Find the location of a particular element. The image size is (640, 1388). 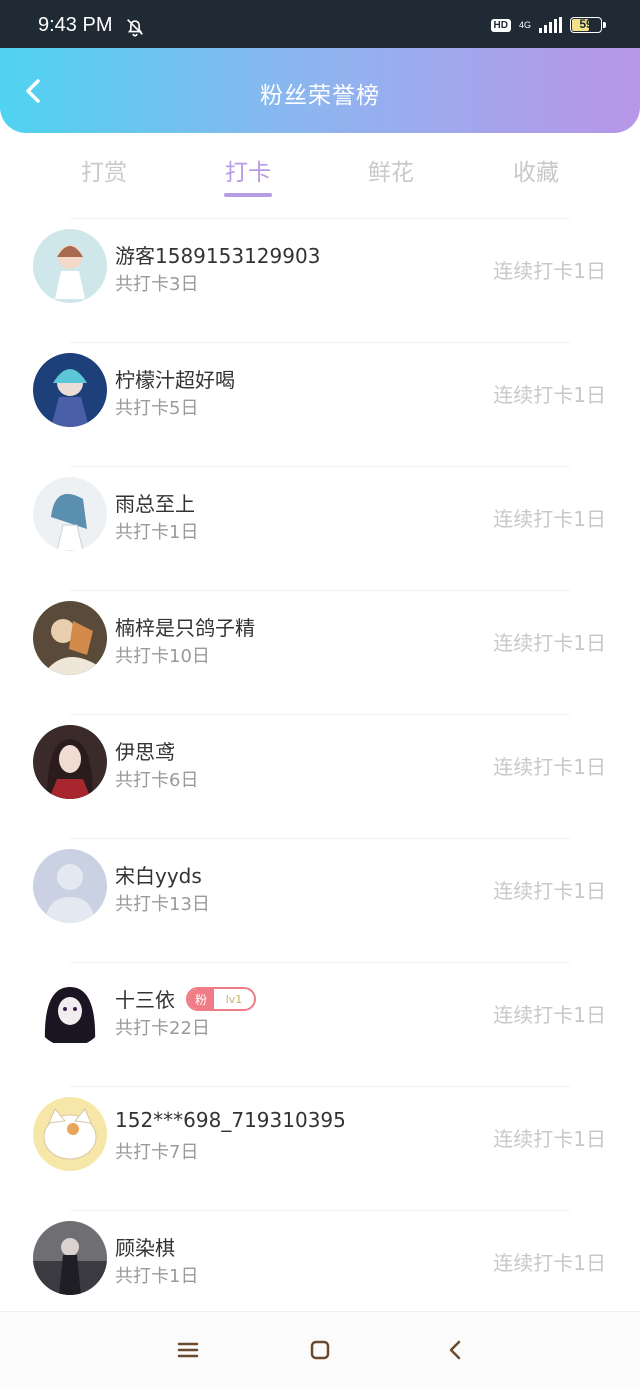

battery-level: 59 is located at coordinates (586, 24).